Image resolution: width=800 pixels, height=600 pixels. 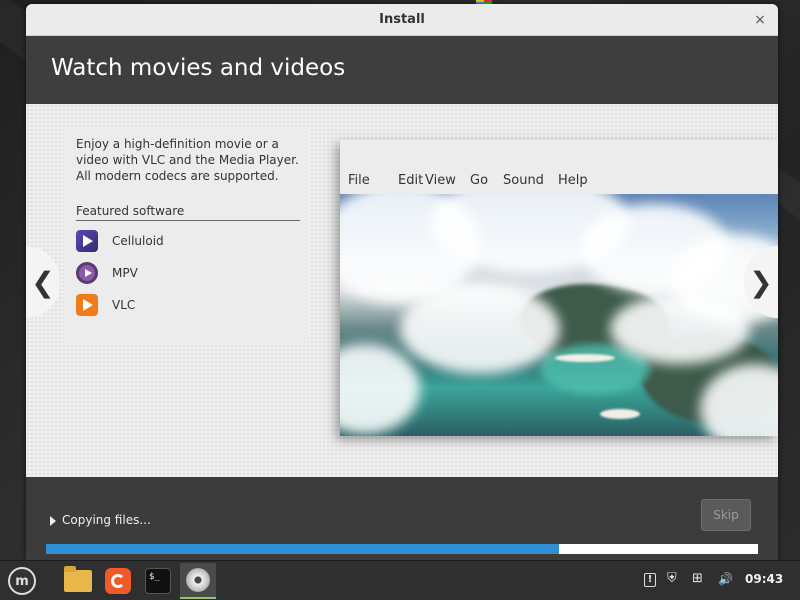 I want to click on progress-bar, so click(x=402, y=549).